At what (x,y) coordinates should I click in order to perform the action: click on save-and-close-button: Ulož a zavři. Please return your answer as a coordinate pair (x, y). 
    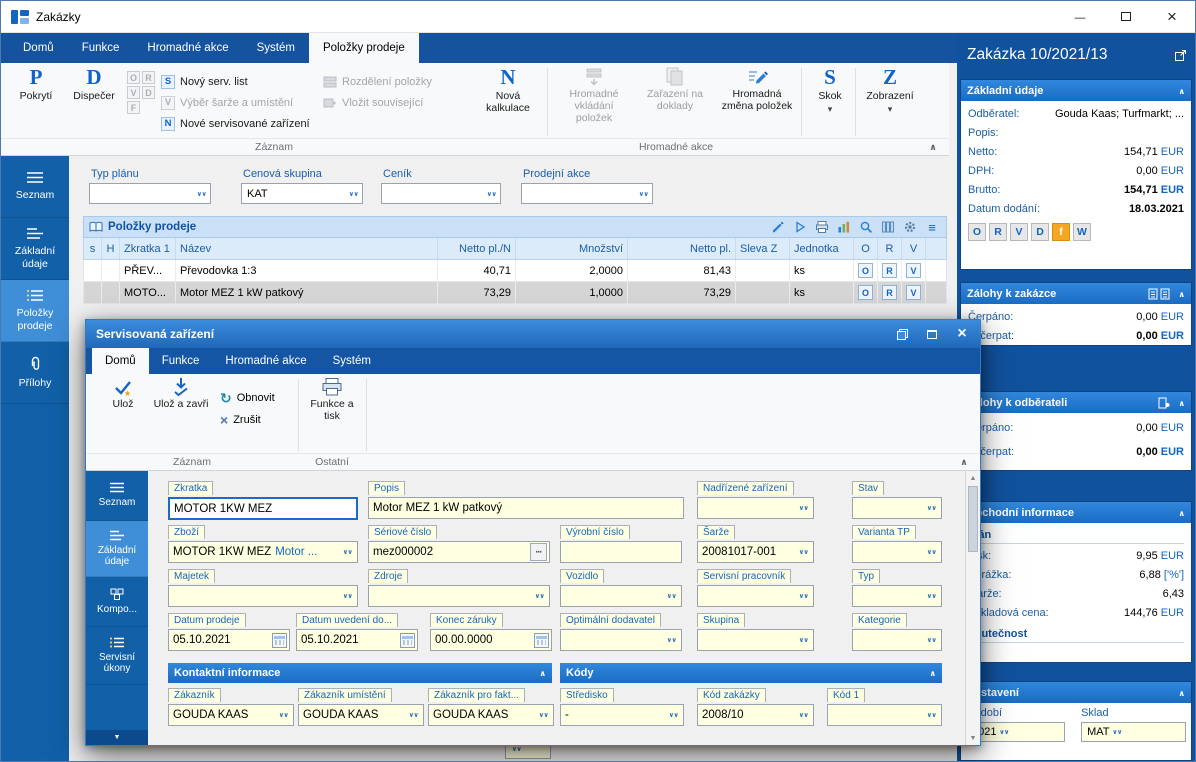
    Looking at the image, I should click on (181, 405).